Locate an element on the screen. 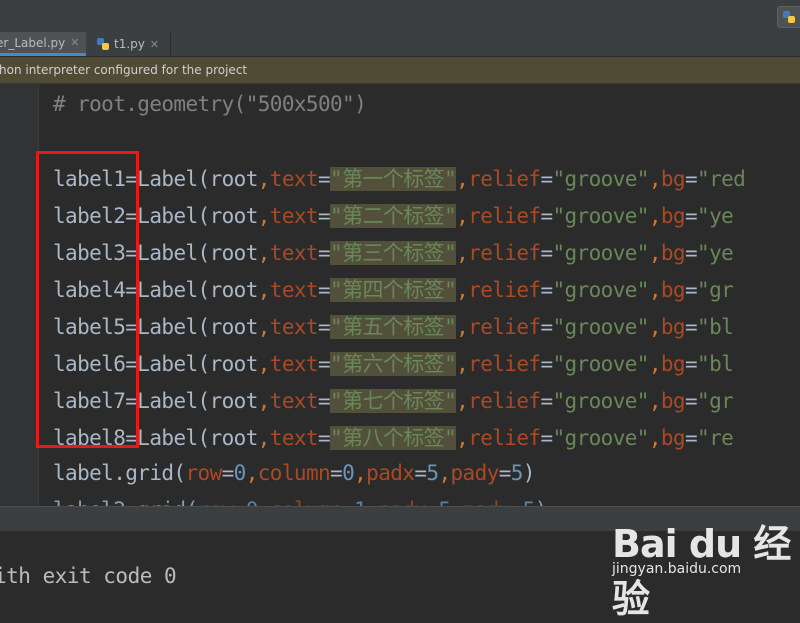 The width and height of the screenshot is (800, 623). python-run-config-button is located at coordinates (788, 17).